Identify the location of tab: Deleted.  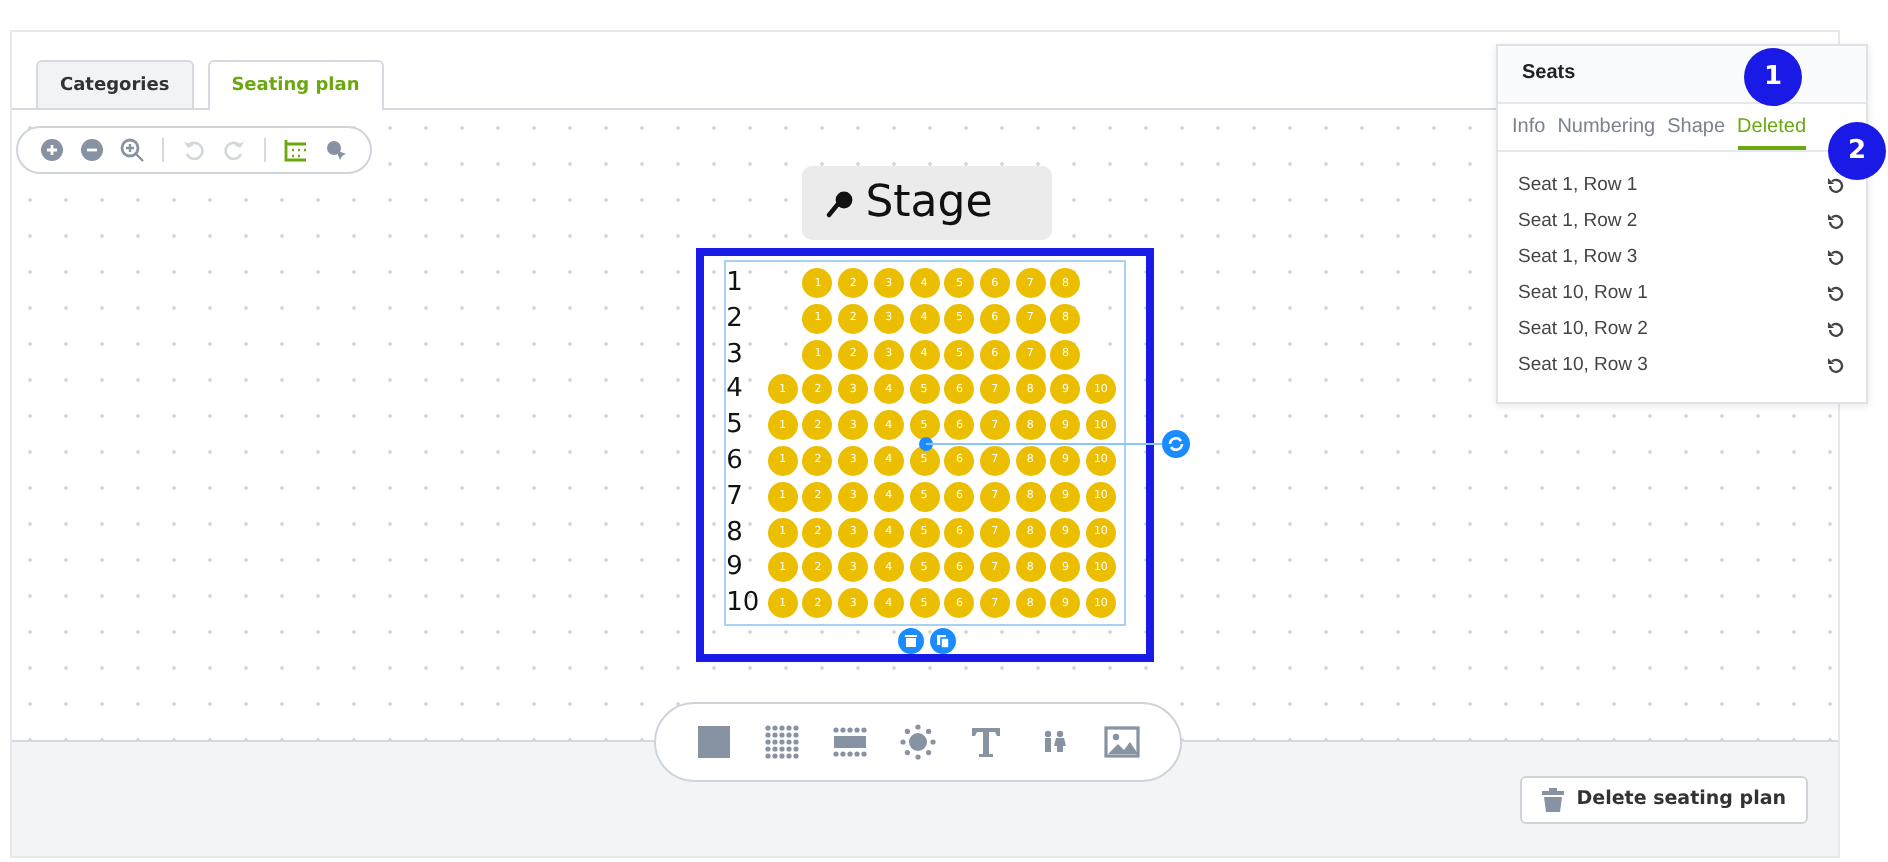
(1771, 133).